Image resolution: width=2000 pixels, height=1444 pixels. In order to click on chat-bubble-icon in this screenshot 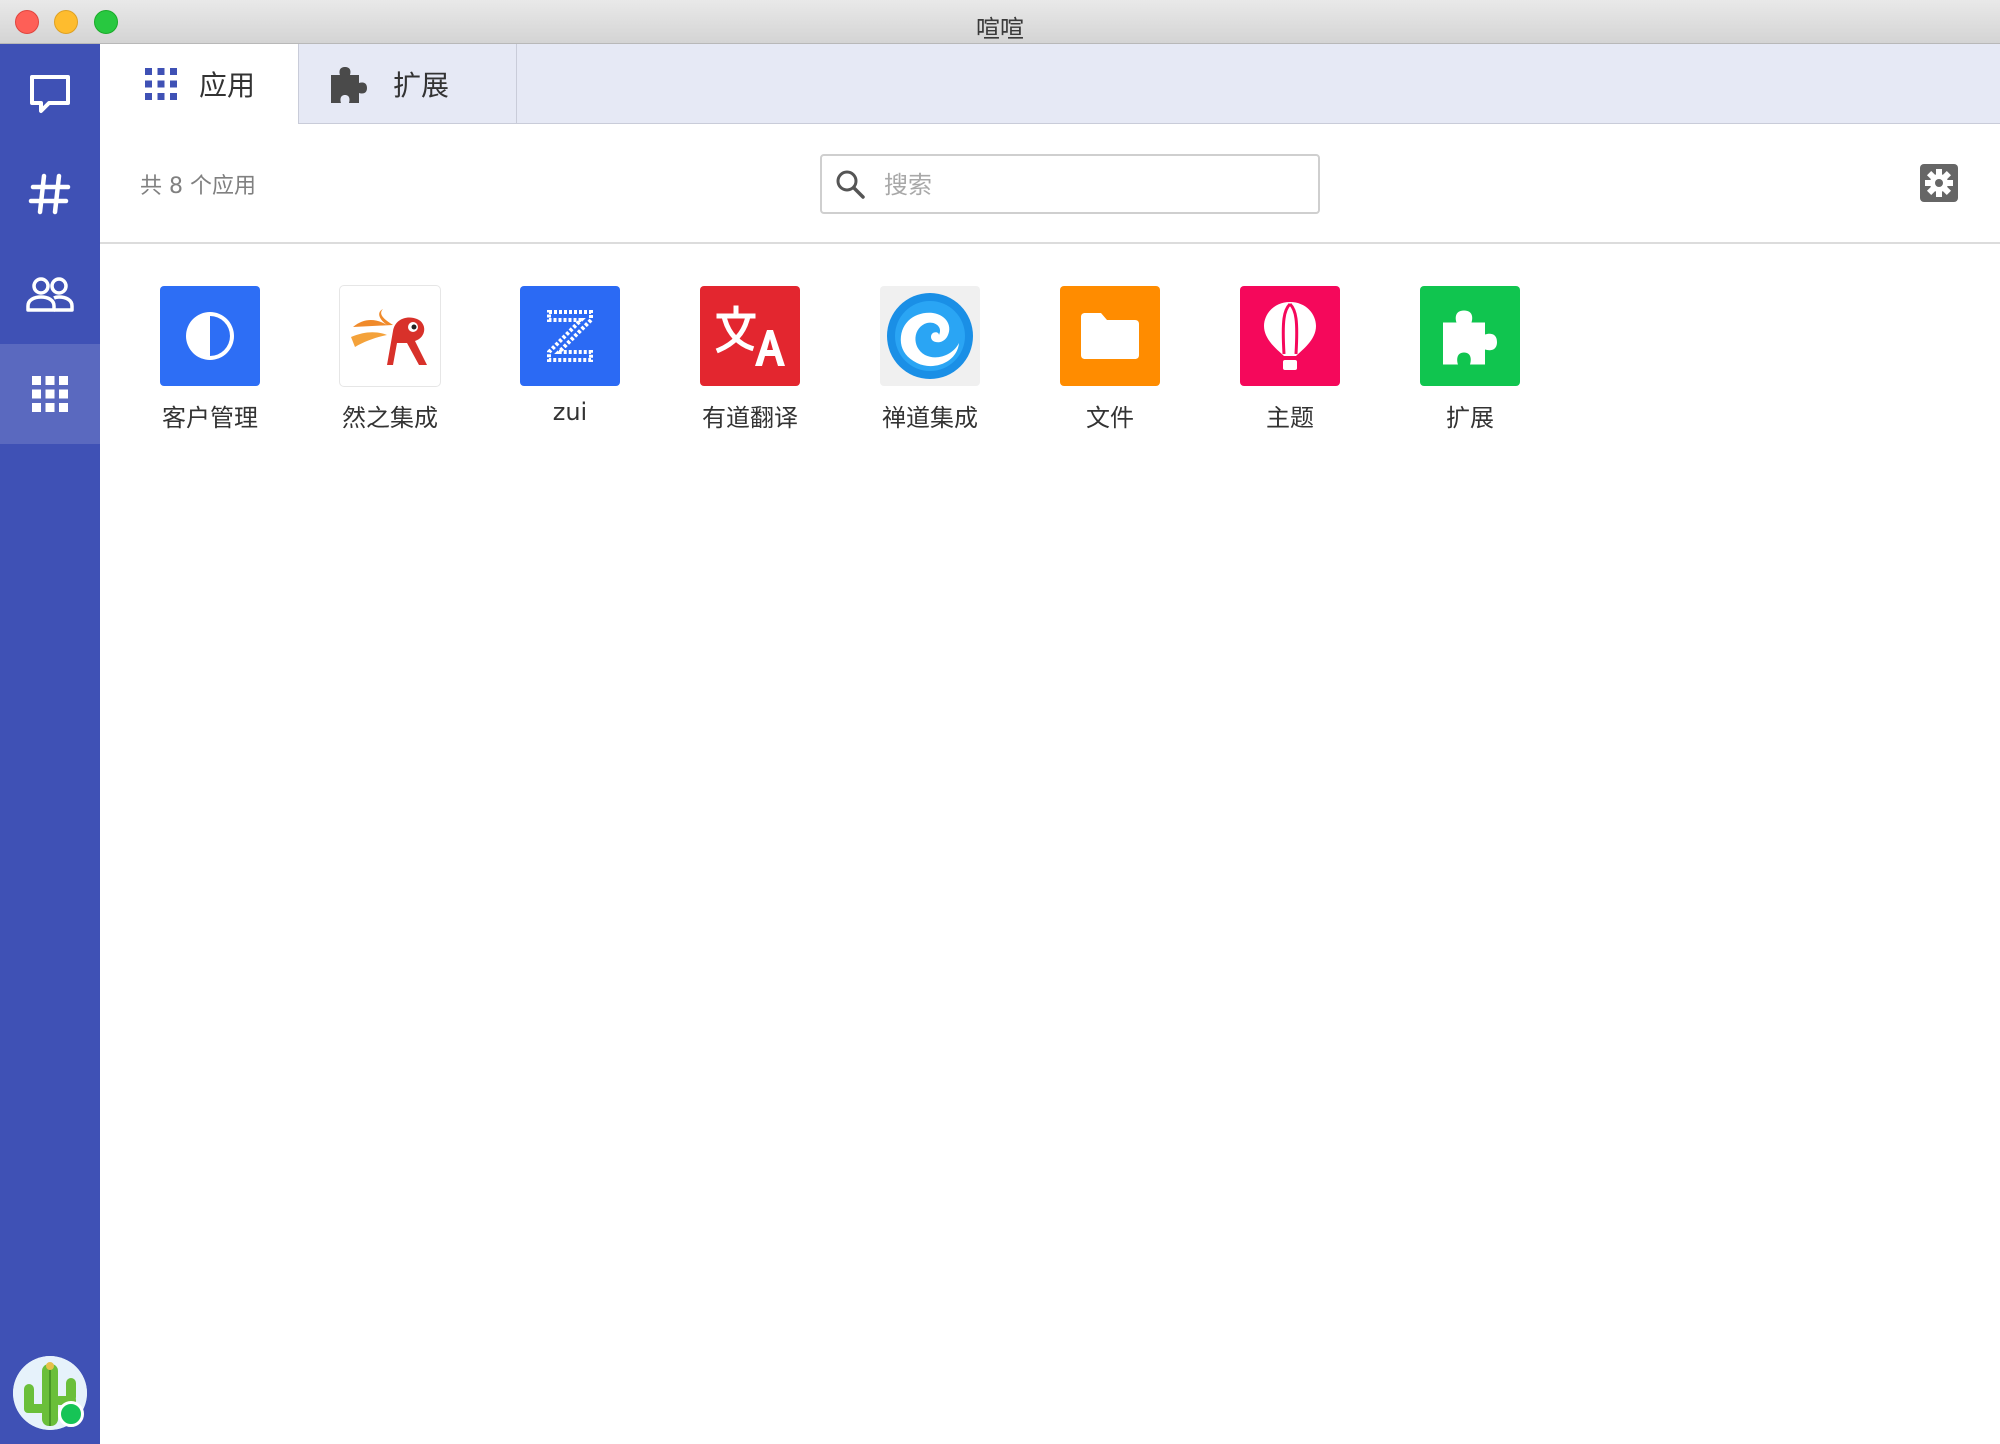, I will do `click(50, 94)`.